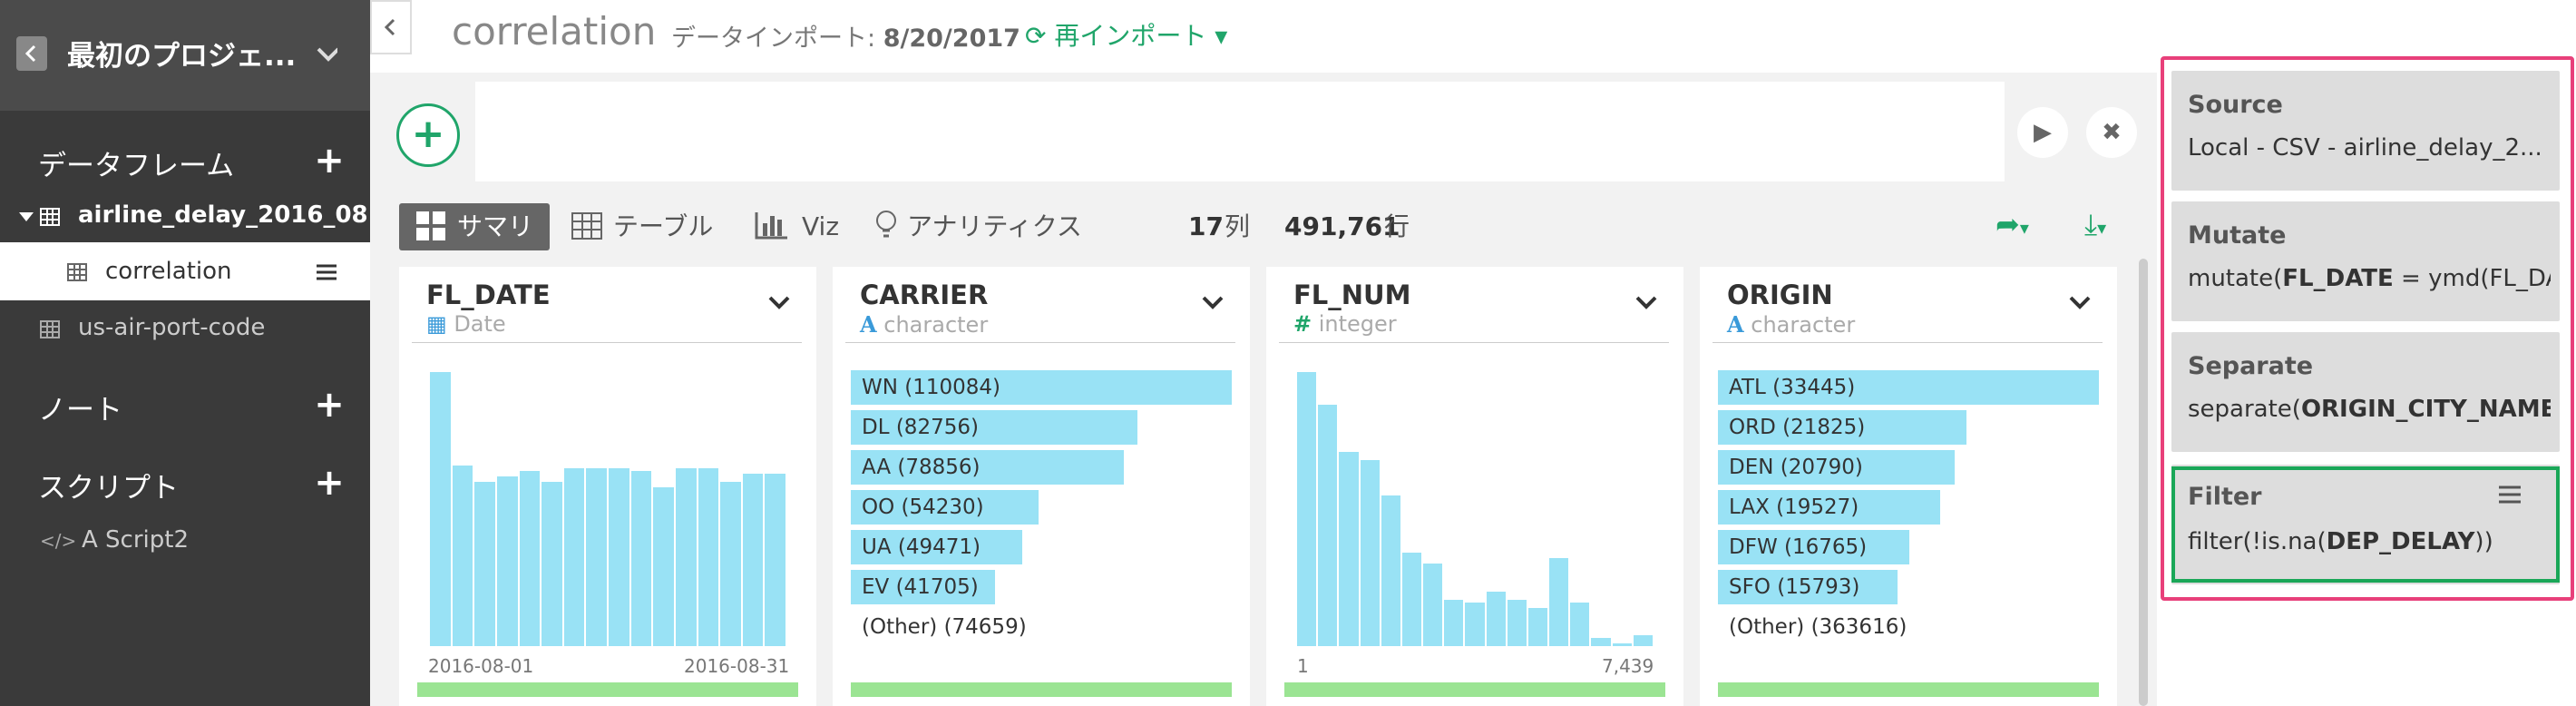 This screenshot has width=2576, height=706. I want to click on chevron-left-icon, so click(389, 27).